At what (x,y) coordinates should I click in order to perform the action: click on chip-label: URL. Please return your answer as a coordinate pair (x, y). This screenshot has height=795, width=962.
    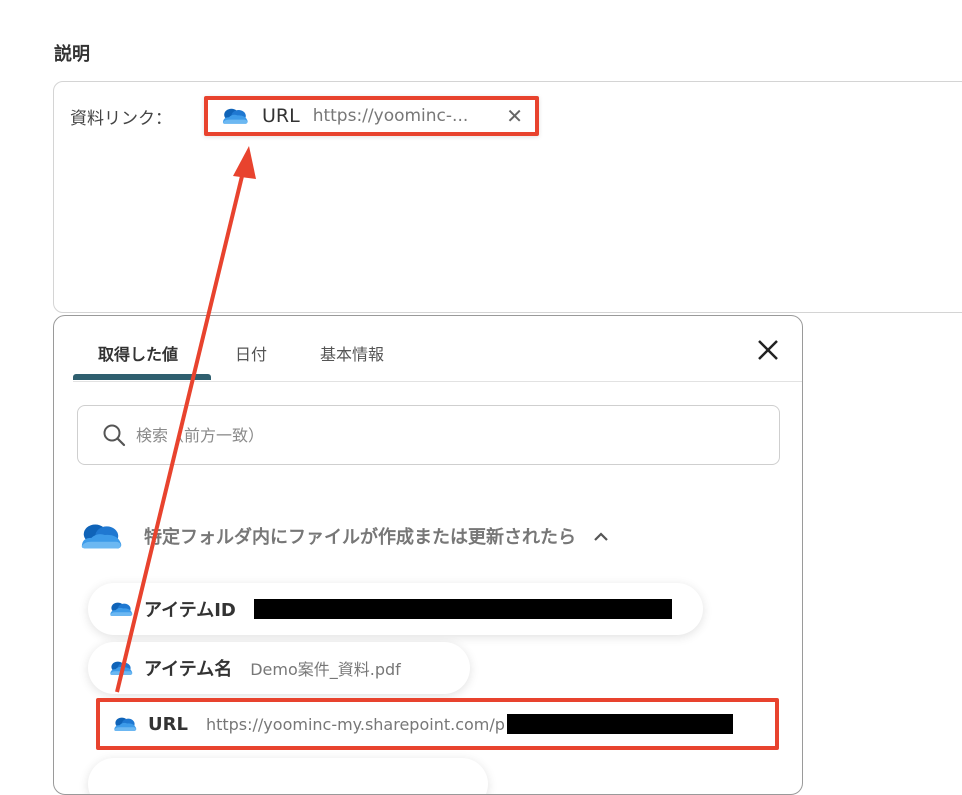
    Looking at the image, I should click on (281, 116).